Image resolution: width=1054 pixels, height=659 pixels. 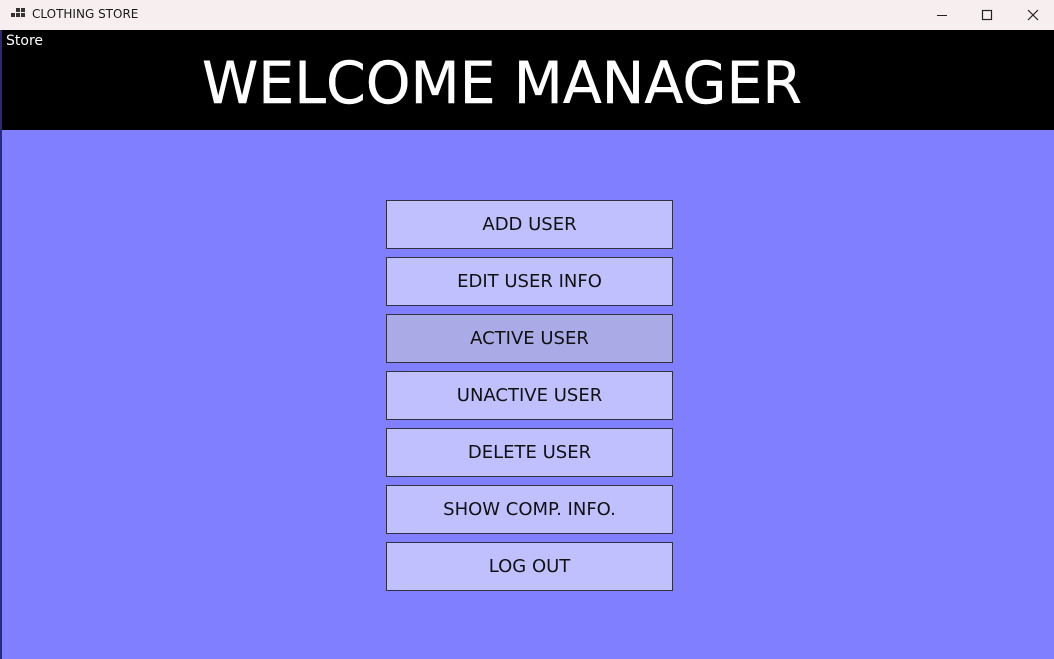 I want to click on edit-user-info-button: EDIT USER INFO, so click(x=529, y=281).